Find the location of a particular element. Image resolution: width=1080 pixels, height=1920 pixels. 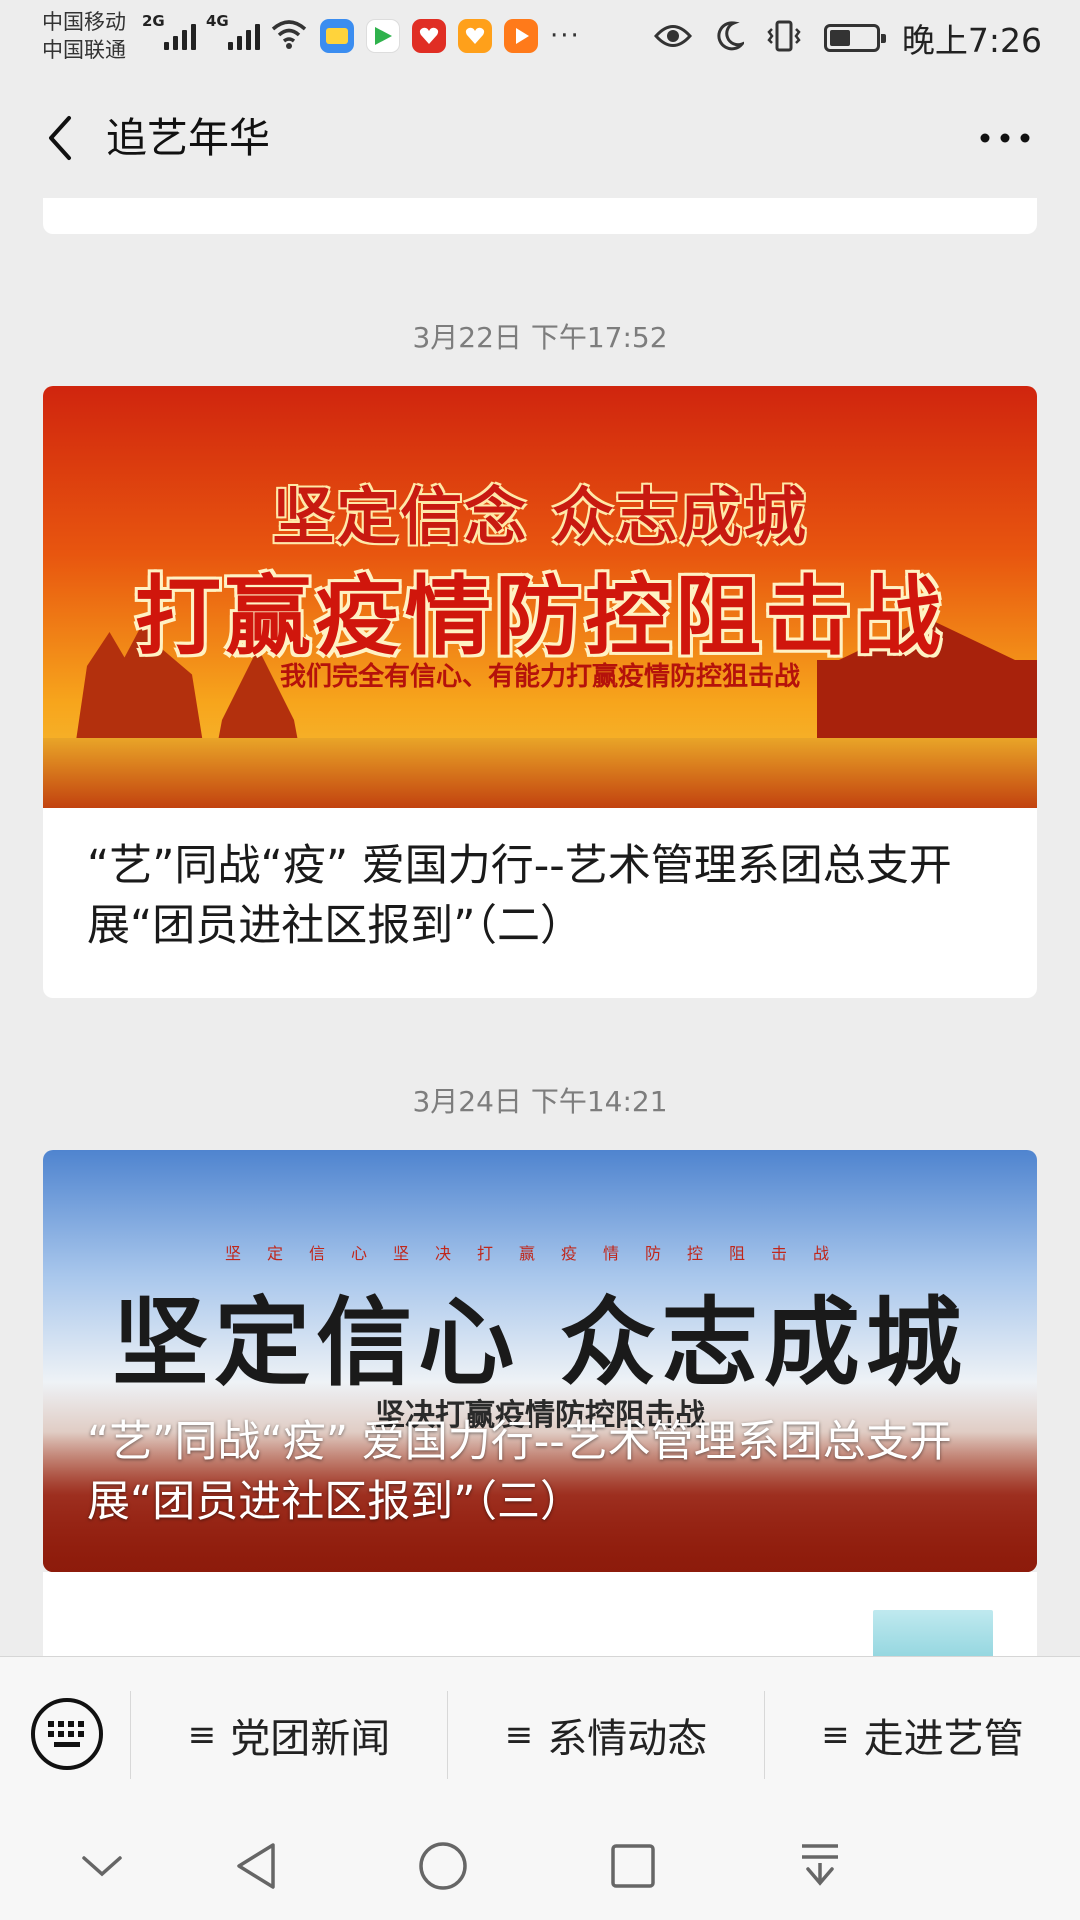

vibrate-icon is located at coordinates (784, 38).